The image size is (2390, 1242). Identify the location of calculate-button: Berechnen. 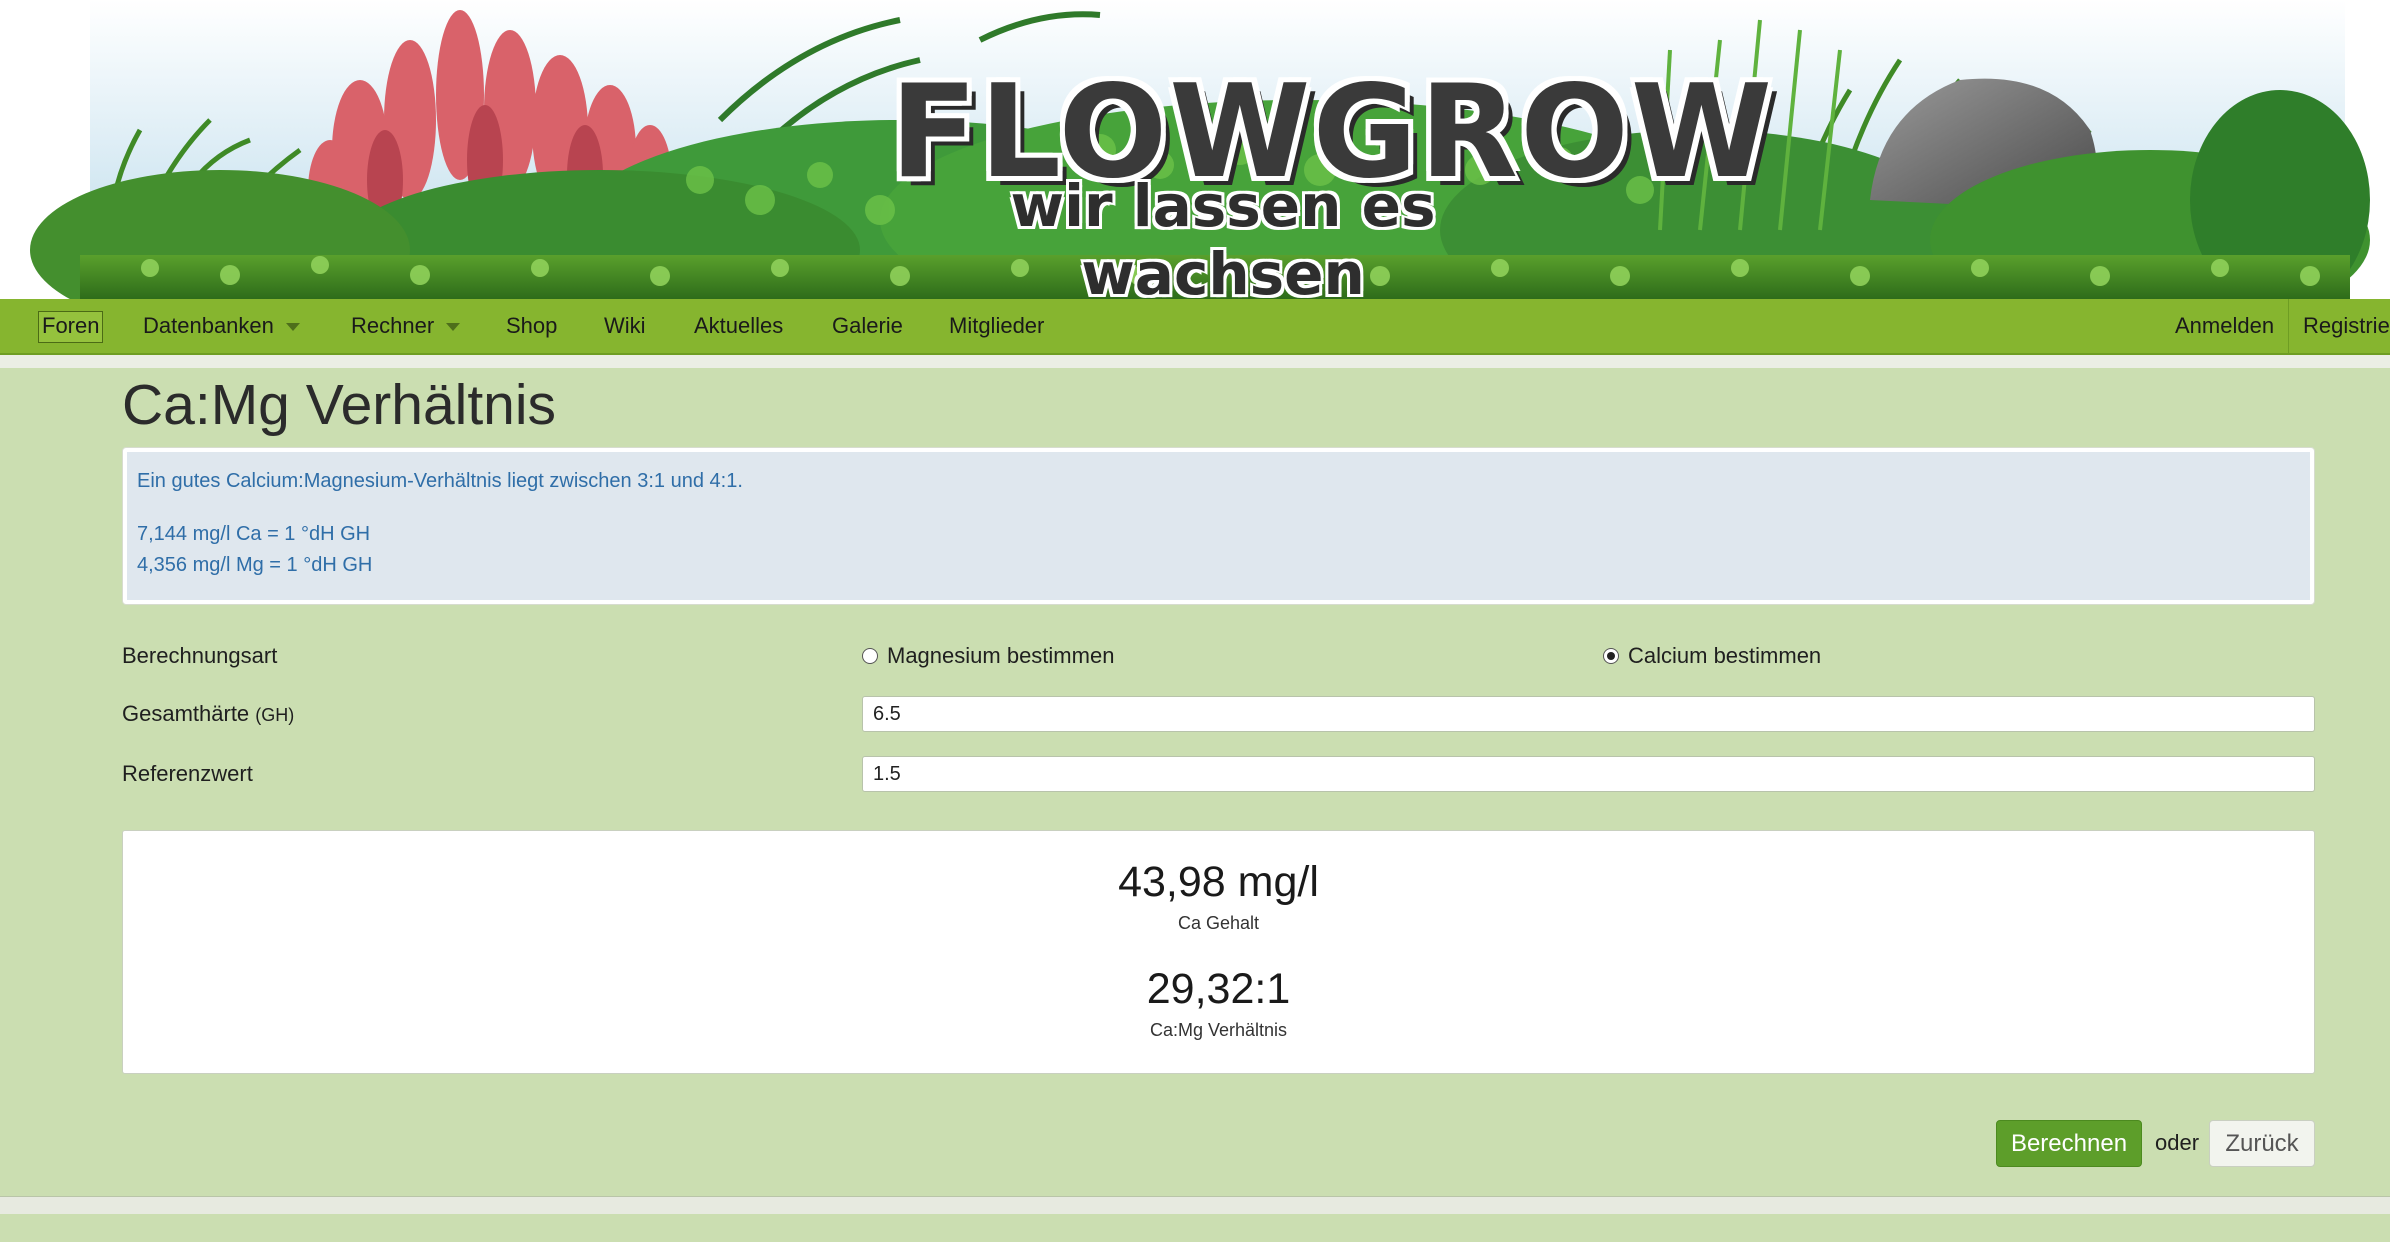
(2069, 1143).